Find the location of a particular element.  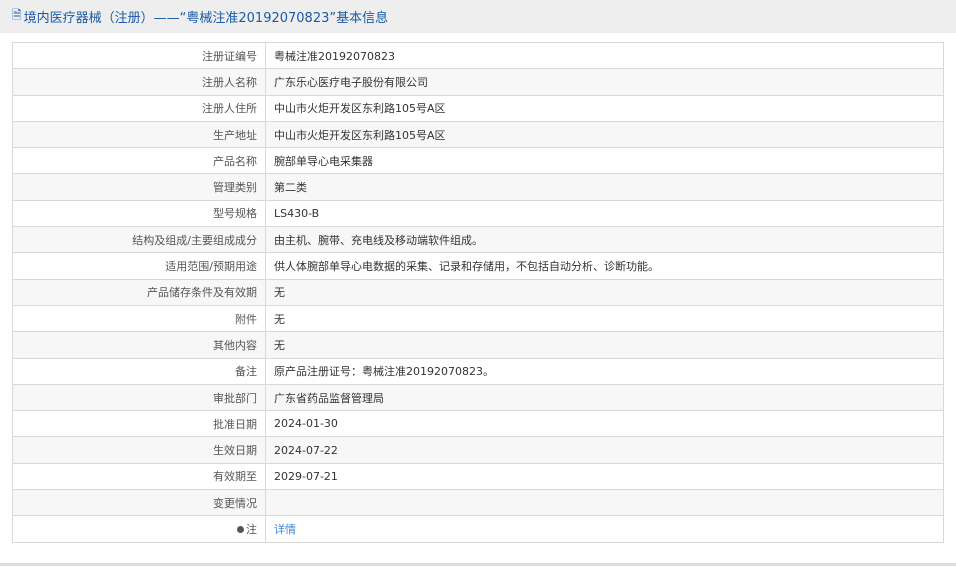

row-label: 其他内容 is located at coordinates (139, 345).